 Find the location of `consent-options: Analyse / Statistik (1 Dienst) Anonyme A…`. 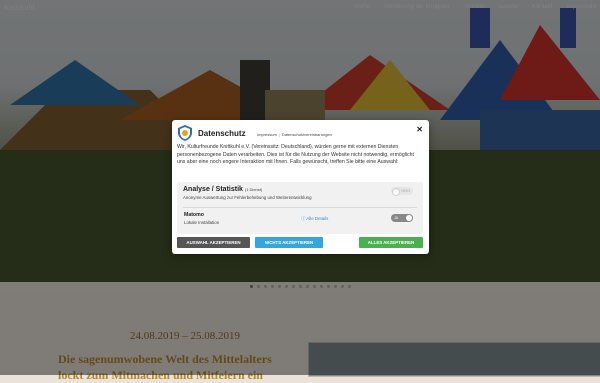

consent-options: Analyse / Statistik (1 Dienst) Anonyme A… is located at coordinates (300, 208).